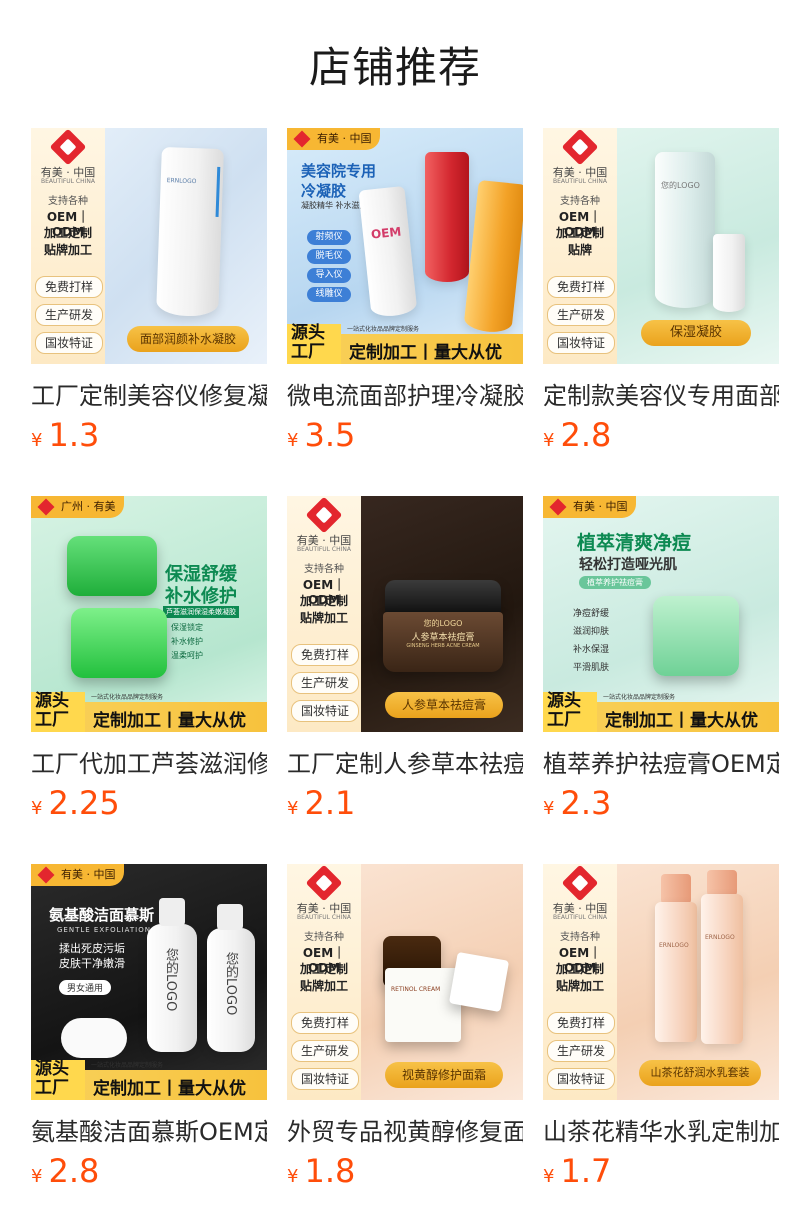 The width and height of the screenshot is (790, 1232). Describe the element at coordinates (443, 638) in the screenshot. I see `jar-name: 人参草本祛痘膏` at that location.